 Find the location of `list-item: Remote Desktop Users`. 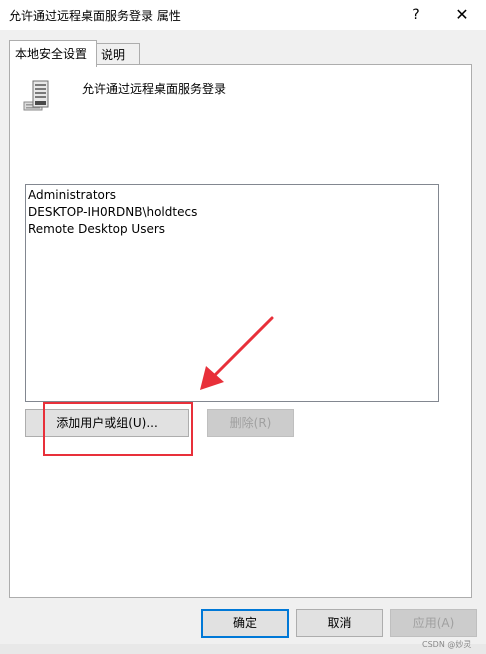

list-item: Remote Desktop Users is located at coordinates (96, 229).